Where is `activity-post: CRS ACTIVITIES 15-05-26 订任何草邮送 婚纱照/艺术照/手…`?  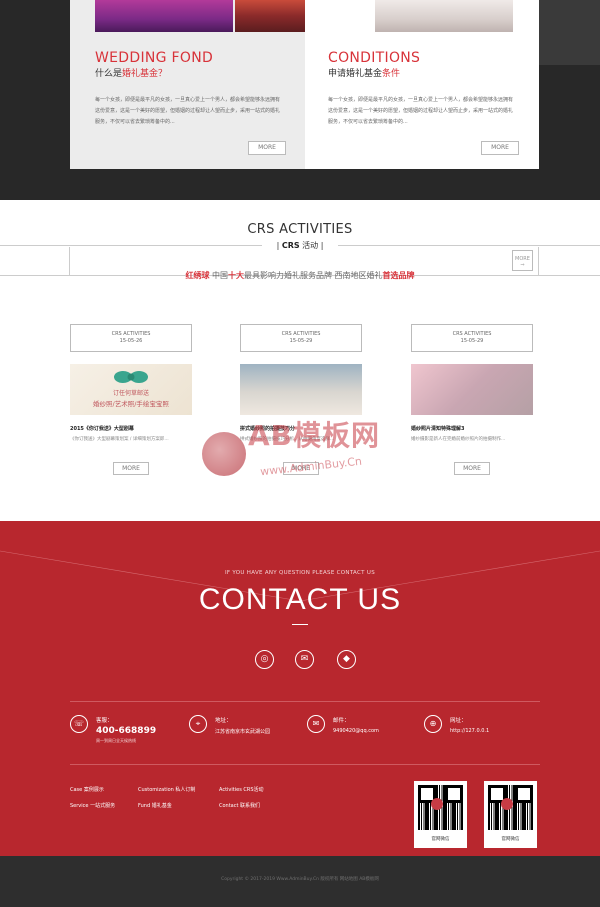
activity-post: CRS ACTIVITIES 15-05-26 订任何草邮送 婚纱照/艺术照/手… is located at coordinates (131, 399).